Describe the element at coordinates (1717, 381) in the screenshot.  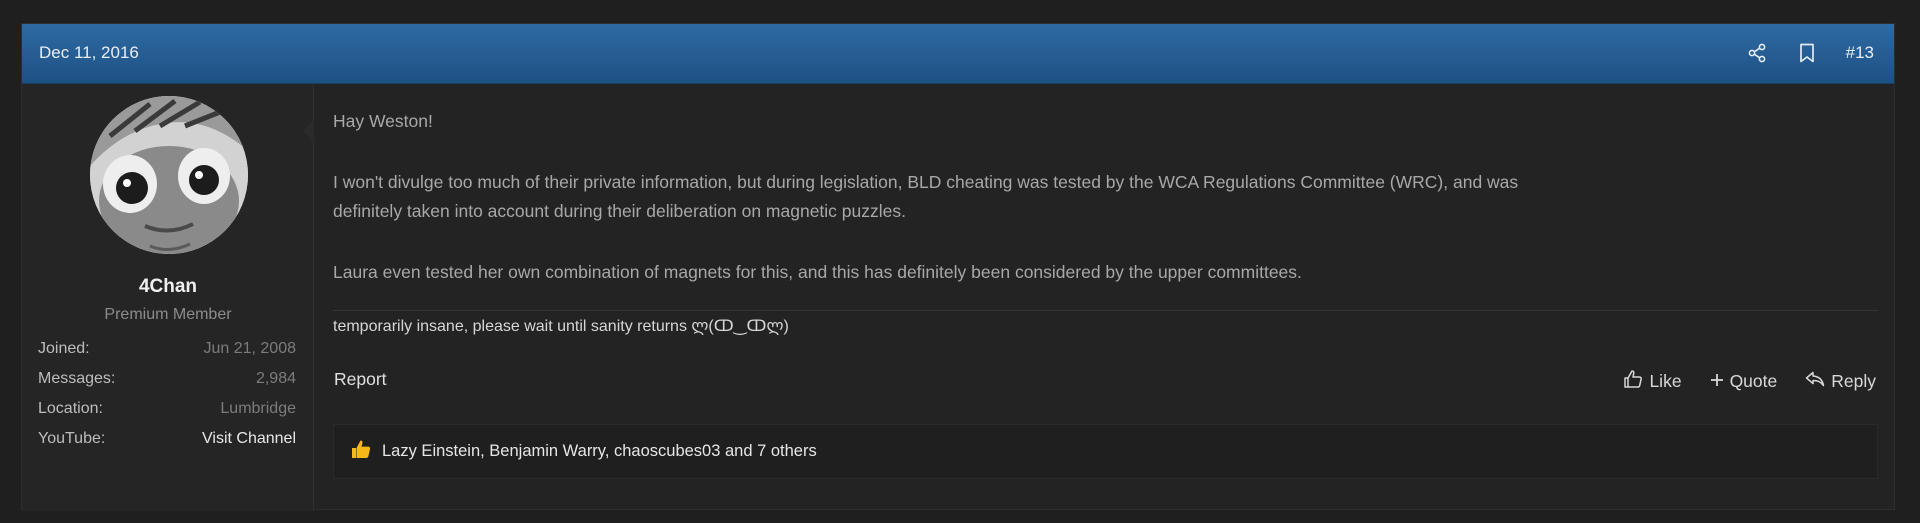
I see `plus-icon` at that location.